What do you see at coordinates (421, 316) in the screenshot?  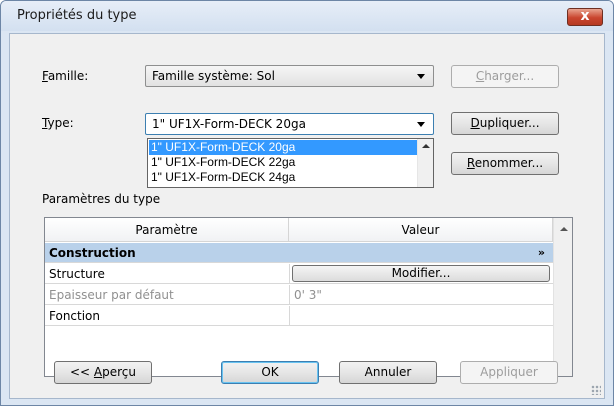 I see `param-value` at bounding box center [421, 316].